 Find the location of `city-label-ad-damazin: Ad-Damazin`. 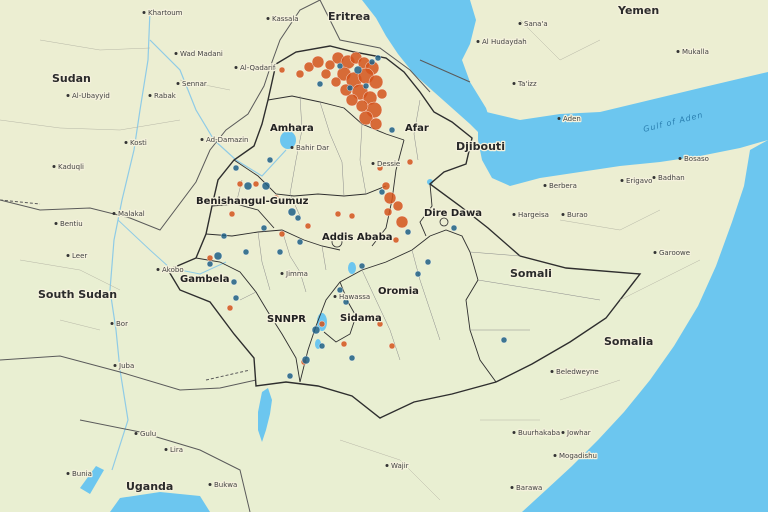

city-label-ad-damazin: Ad-Damazin is located at coordinates (227, 140).